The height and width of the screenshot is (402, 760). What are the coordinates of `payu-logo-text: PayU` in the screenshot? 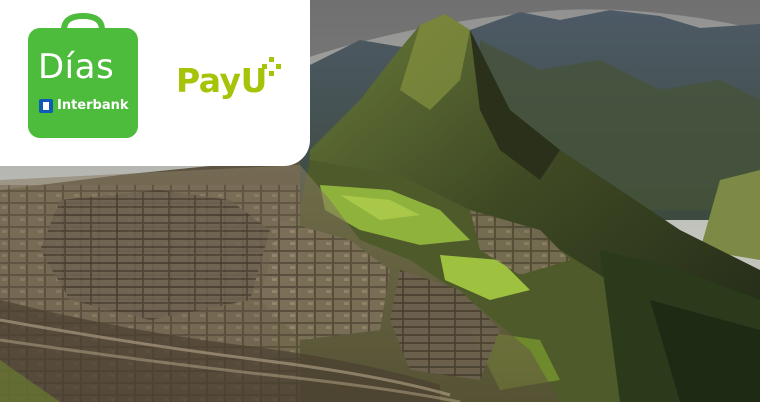 It's located at (221, 80).